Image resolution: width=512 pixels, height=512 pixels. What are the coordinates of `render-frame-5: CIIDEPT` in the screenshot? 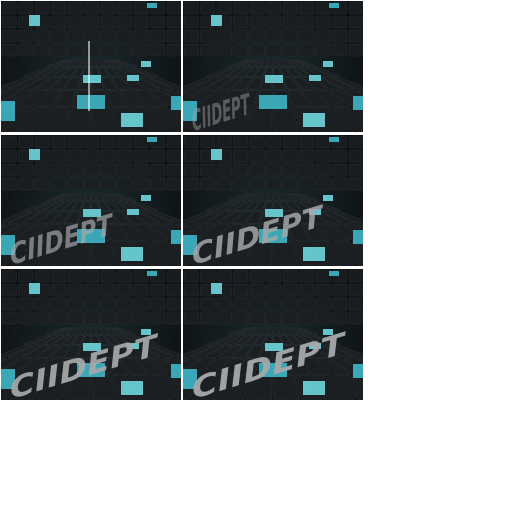 It's located at (91, 334).